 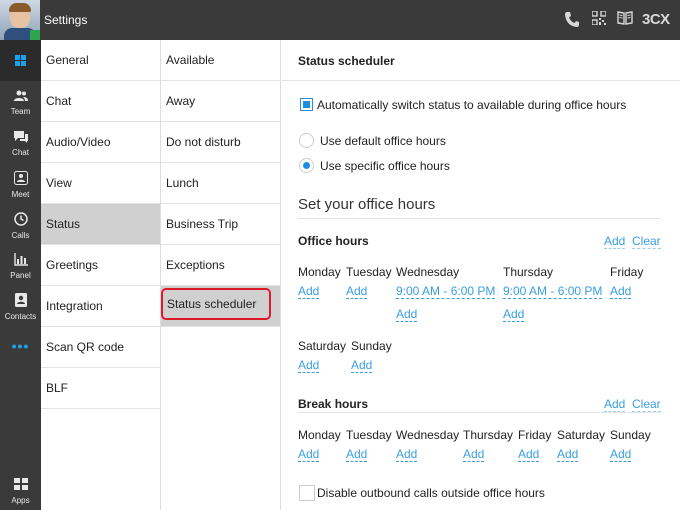 I want to click on rail-meet: Meet, so click(x=20, y=185).